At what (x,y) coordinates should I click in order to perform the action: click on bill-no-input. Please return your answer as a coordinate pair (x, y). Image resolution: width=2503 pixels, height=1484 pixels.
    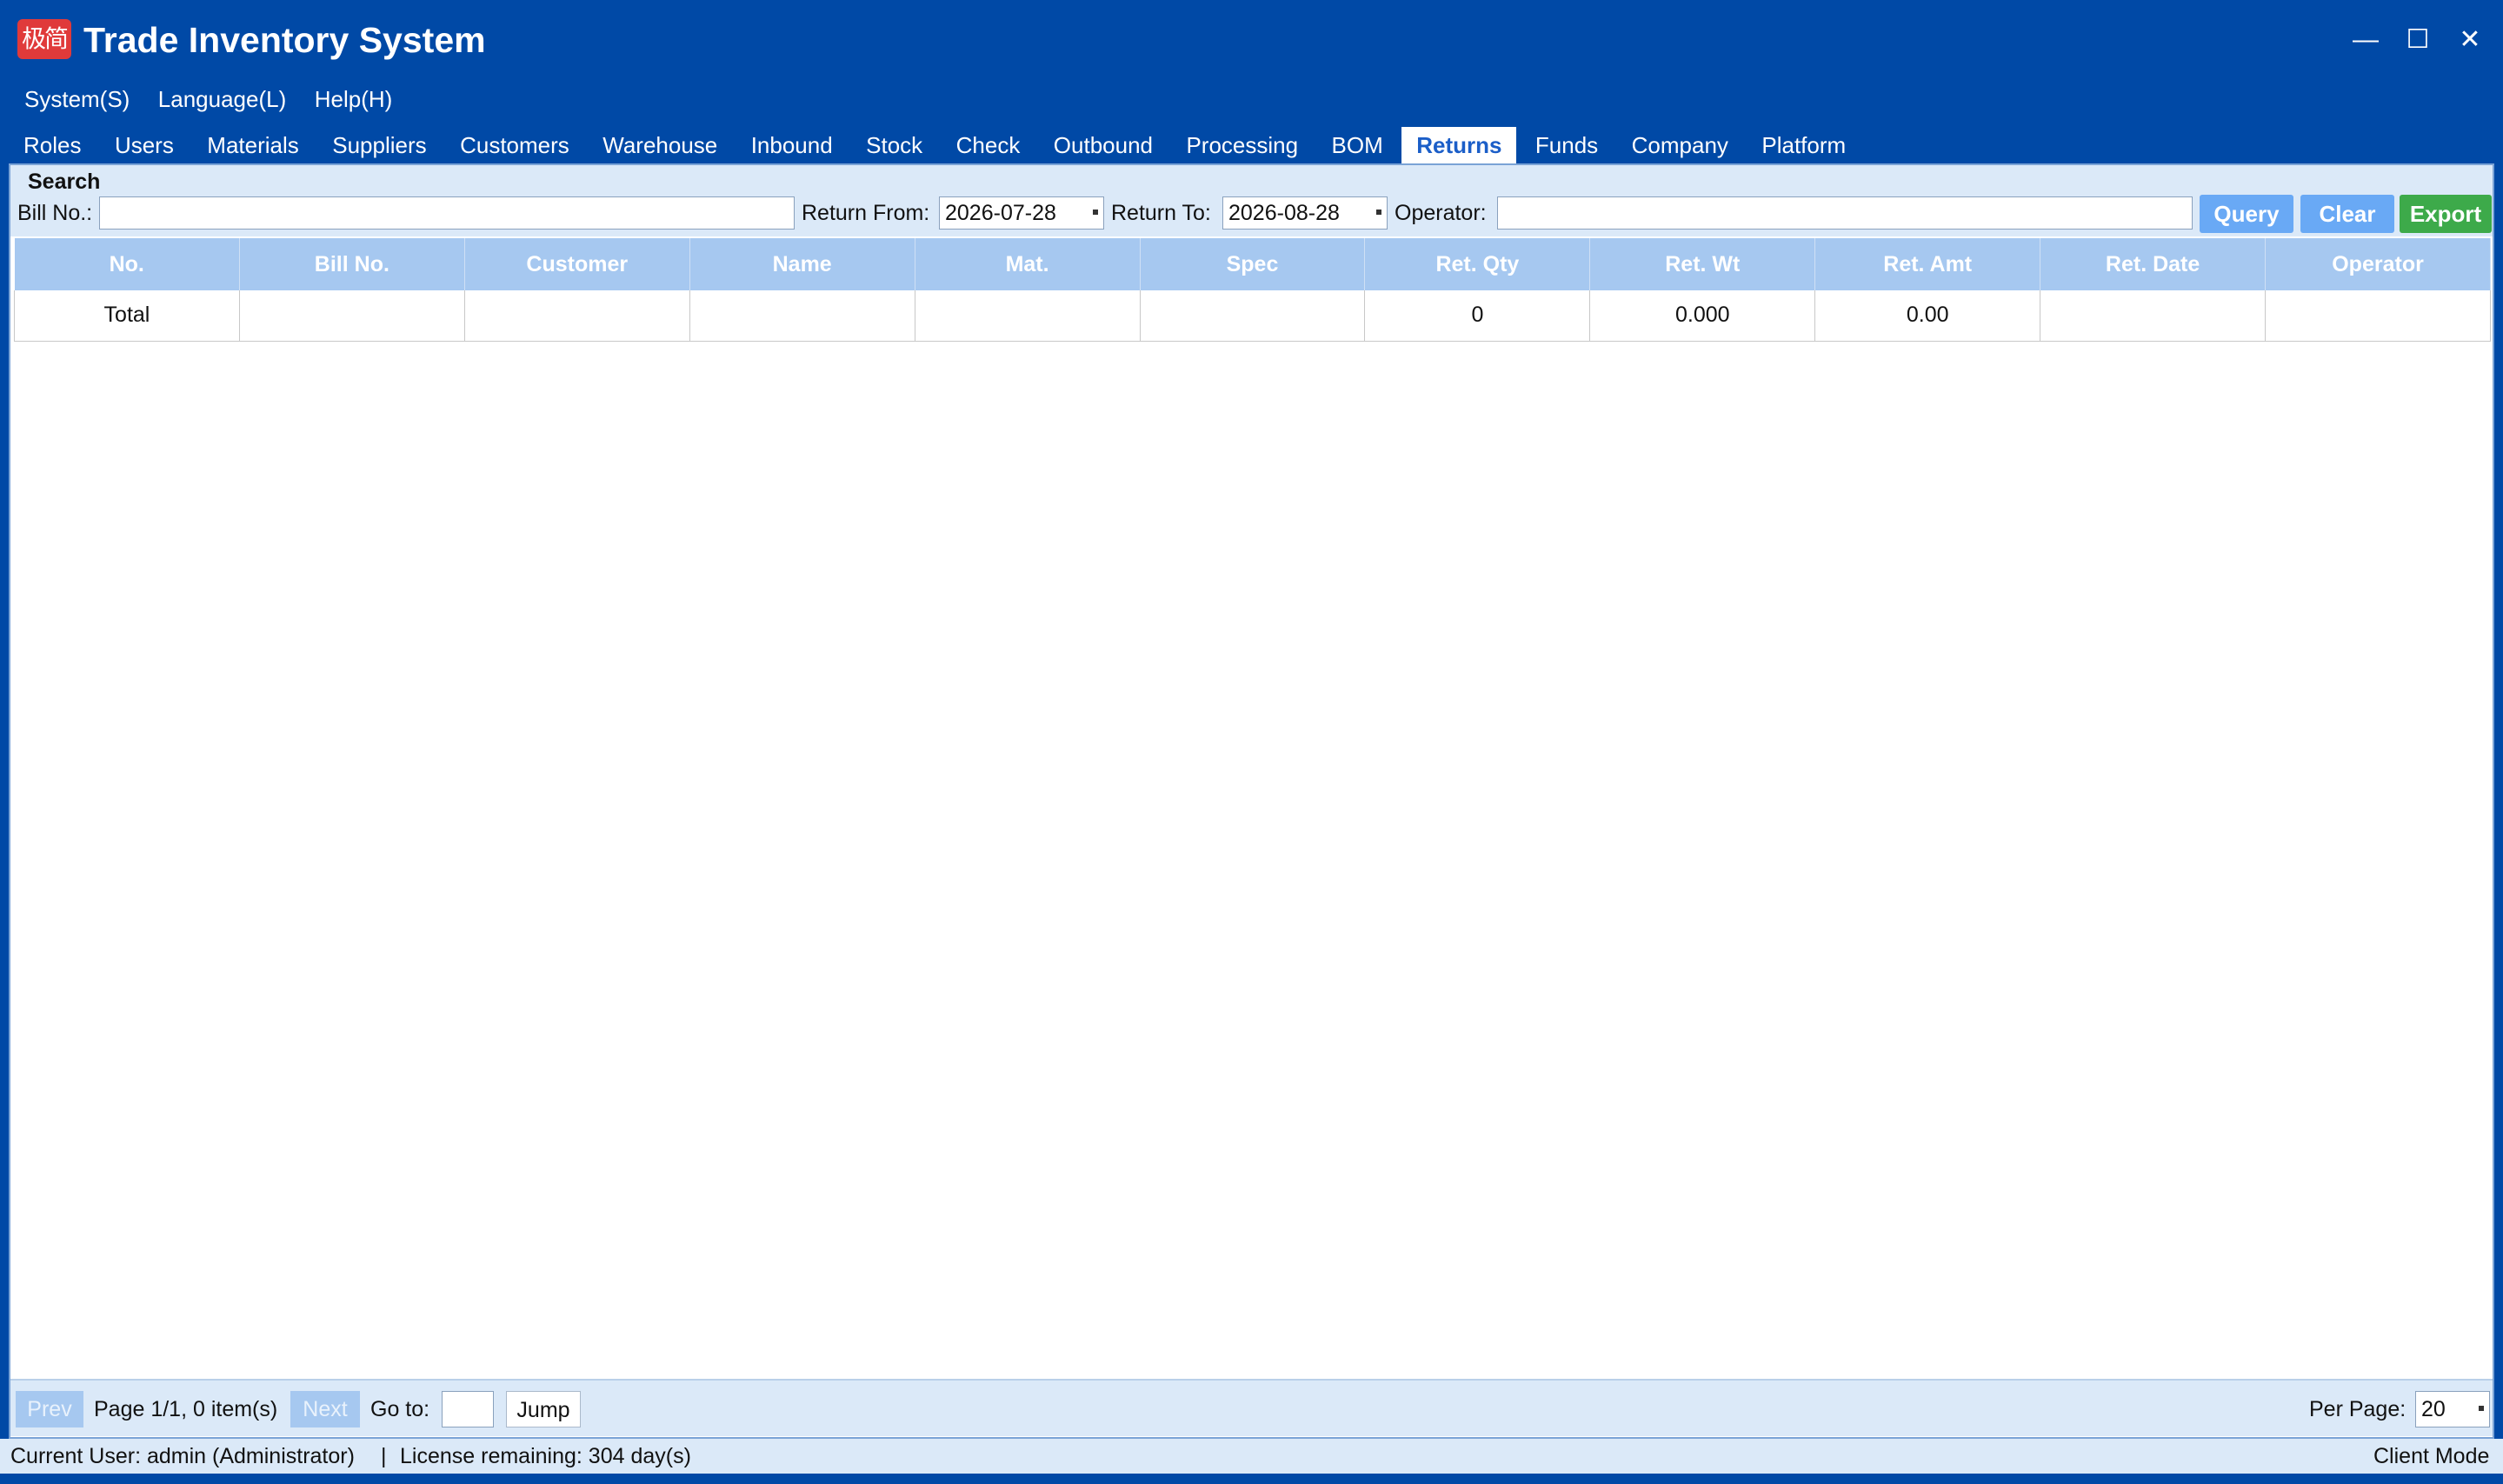
    Looking at the image, I should click on (447, 213).